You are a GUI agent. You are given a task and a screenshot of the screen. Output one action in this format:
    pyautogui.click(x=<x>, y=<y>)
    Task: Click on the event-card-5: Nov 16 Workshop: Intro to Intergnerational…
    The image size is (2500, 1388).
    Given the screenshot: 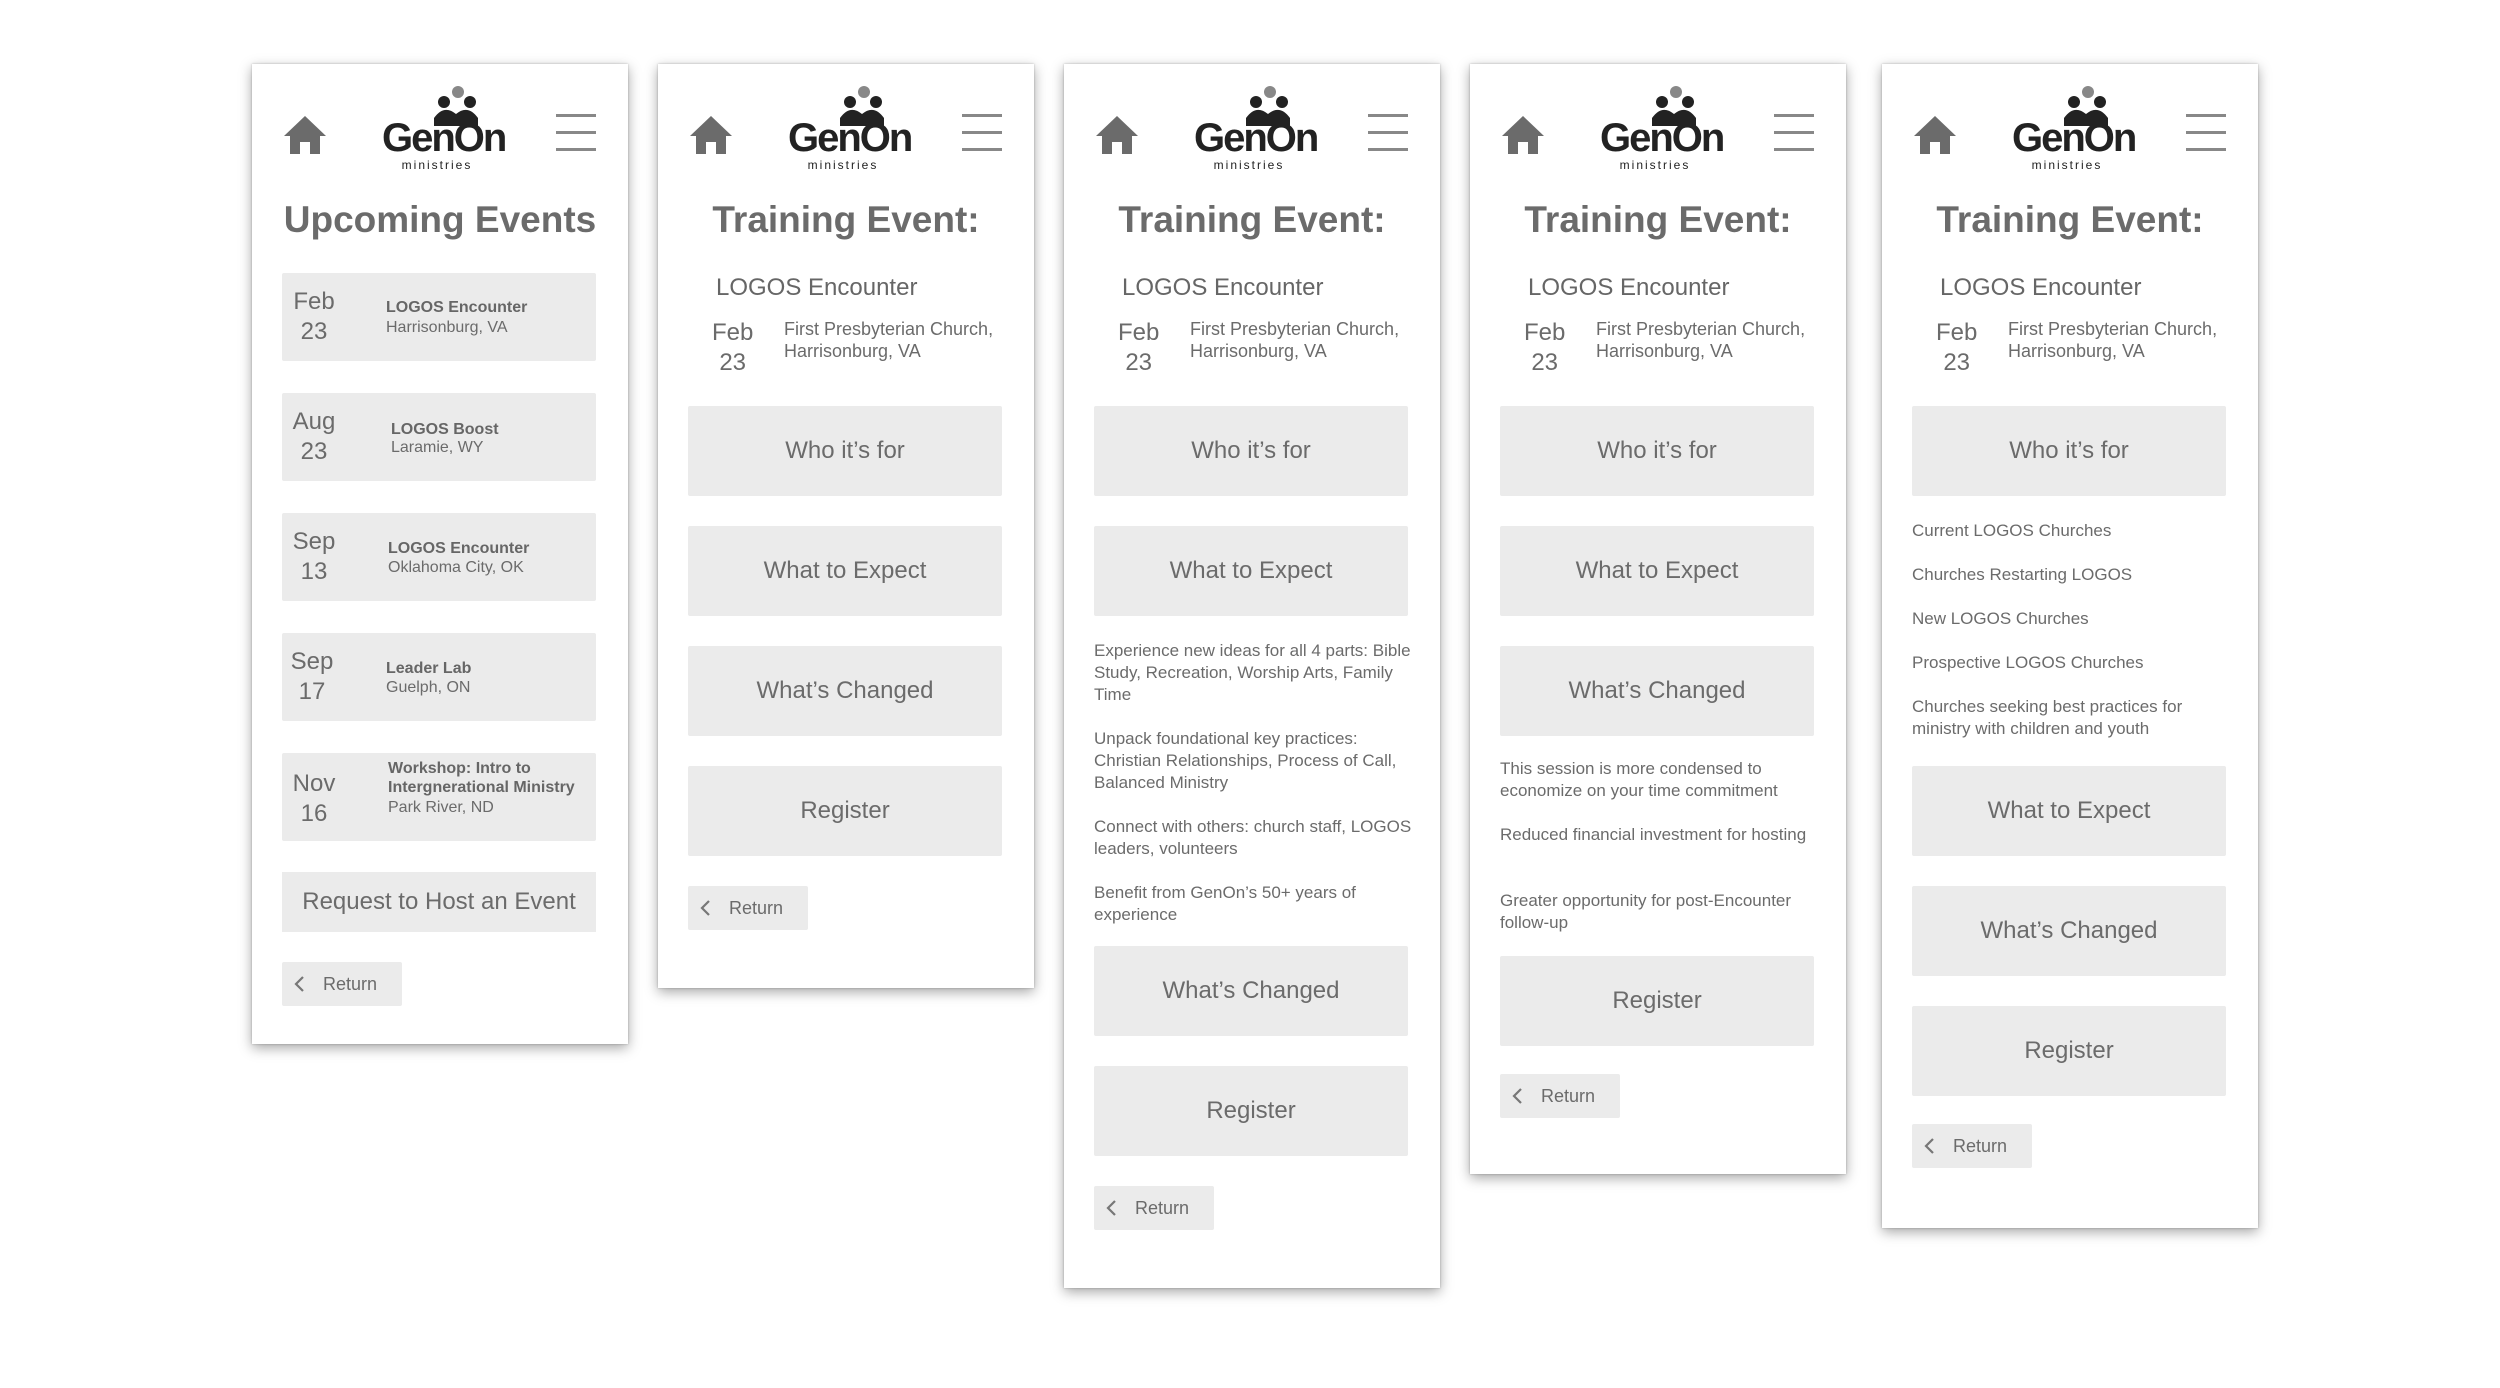 What is the action you would take?
    pyautogui.click(x=439, y=797)
    